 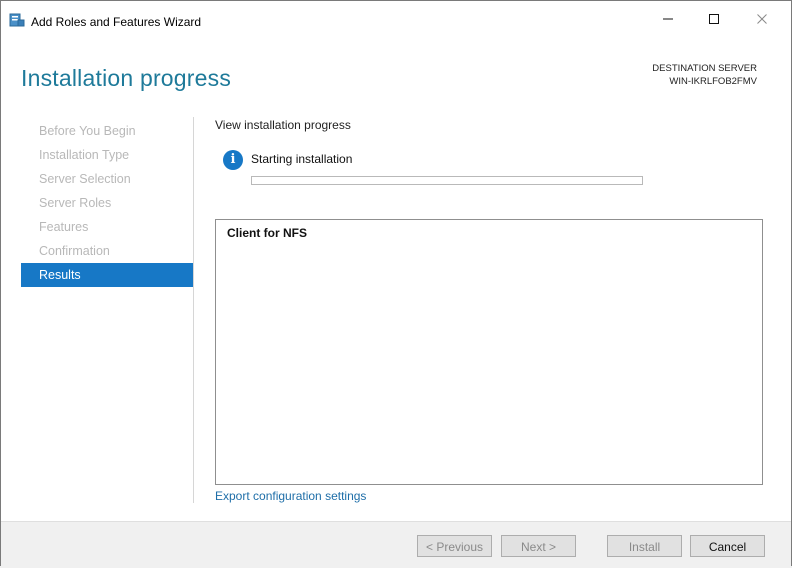 I want to click on maximize-button, so click(x=714, y=19).